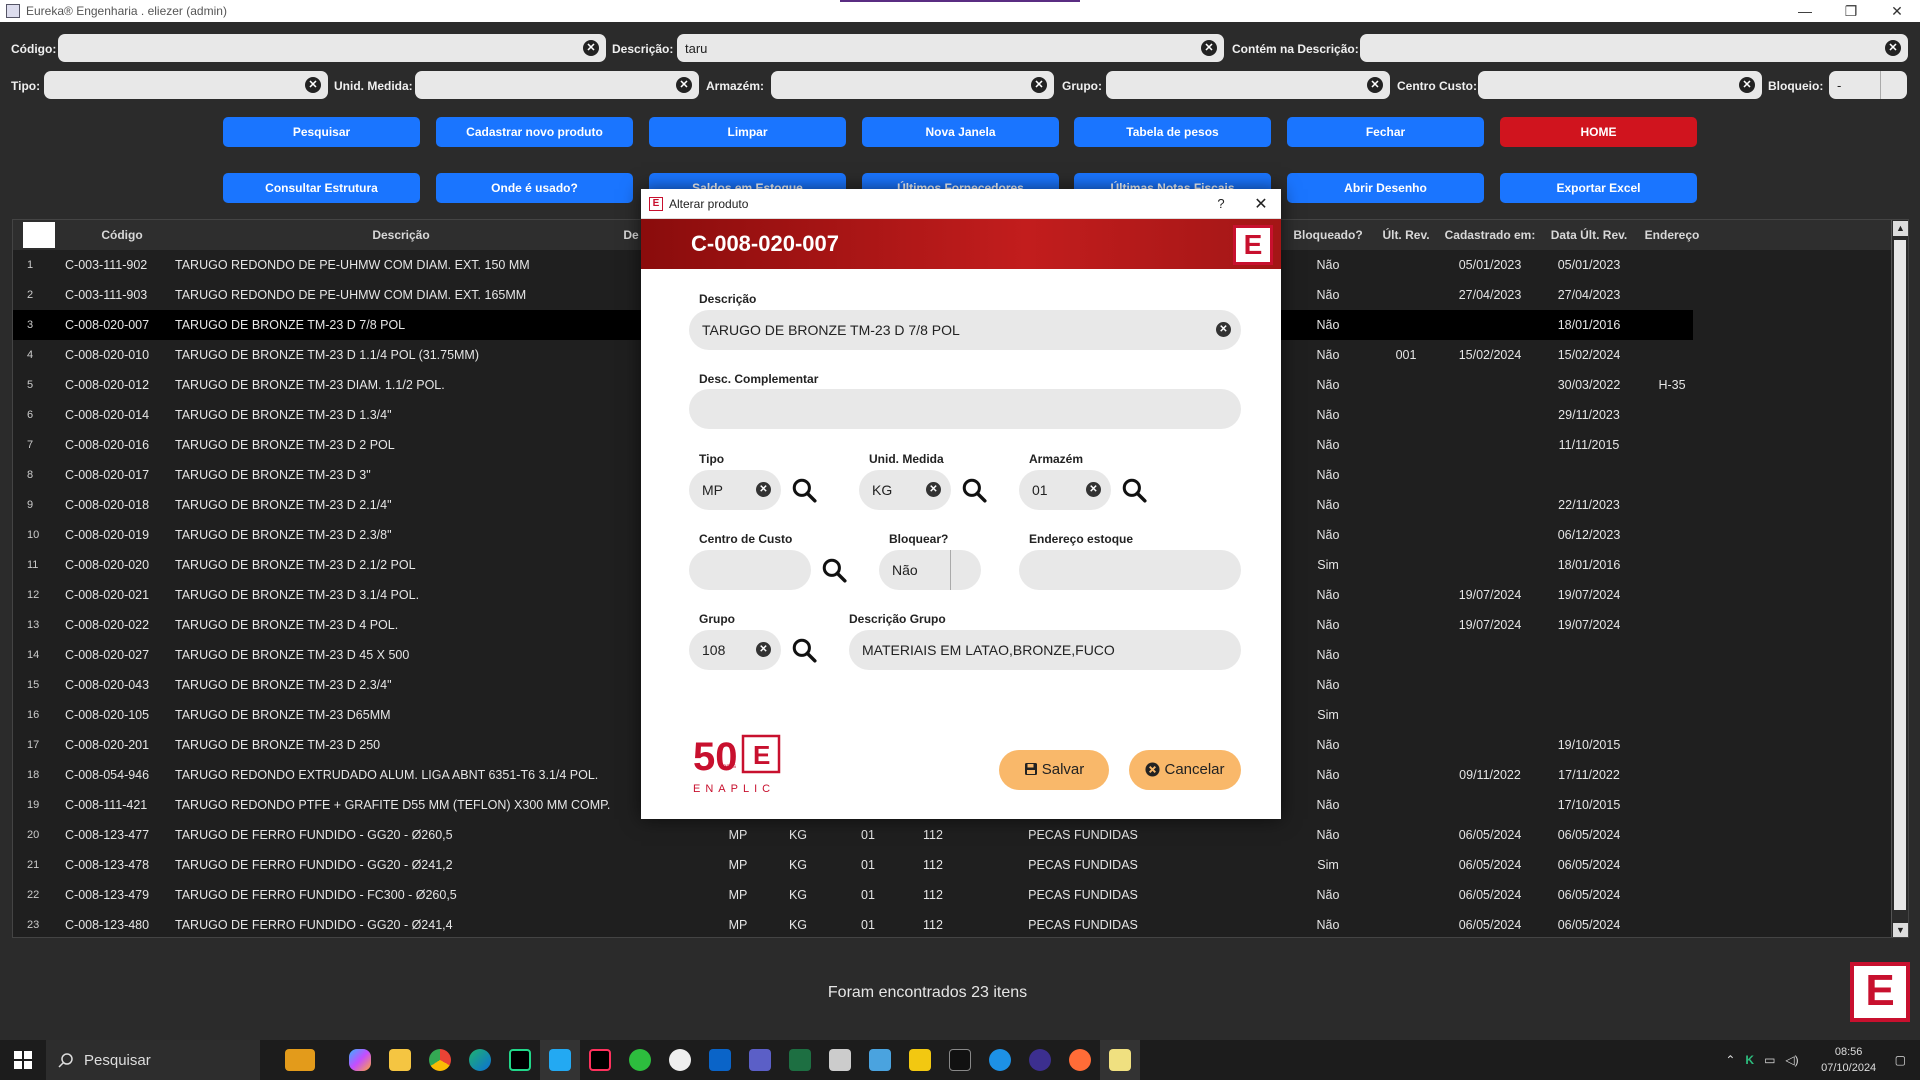  I want to click on armazem-field: 01 ✕, so click(1065, 490).